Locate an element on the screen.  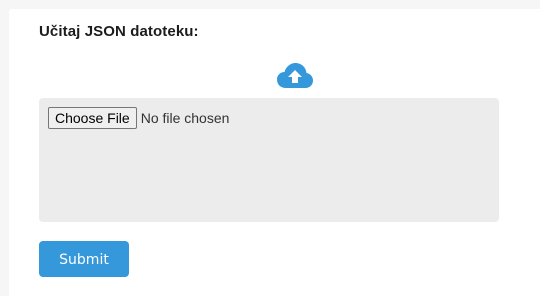
file-input: Choose File No file chosen is located at coordinates (138, 118).